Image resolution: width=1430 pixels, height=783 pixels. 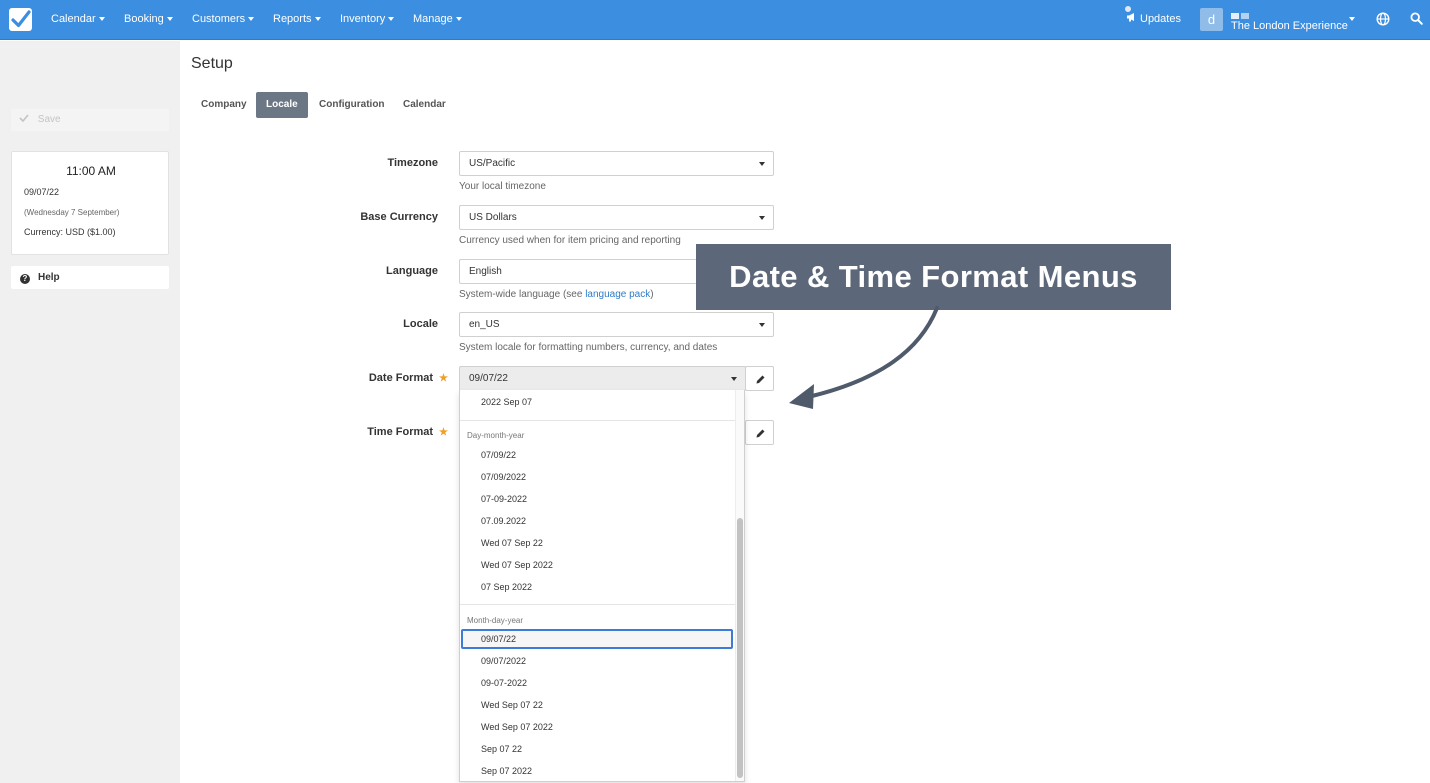 What do you see at coordinates (25, 279) in the screenshot?
I see `question-circle-icon: ?` at bounding box center [25, 279].